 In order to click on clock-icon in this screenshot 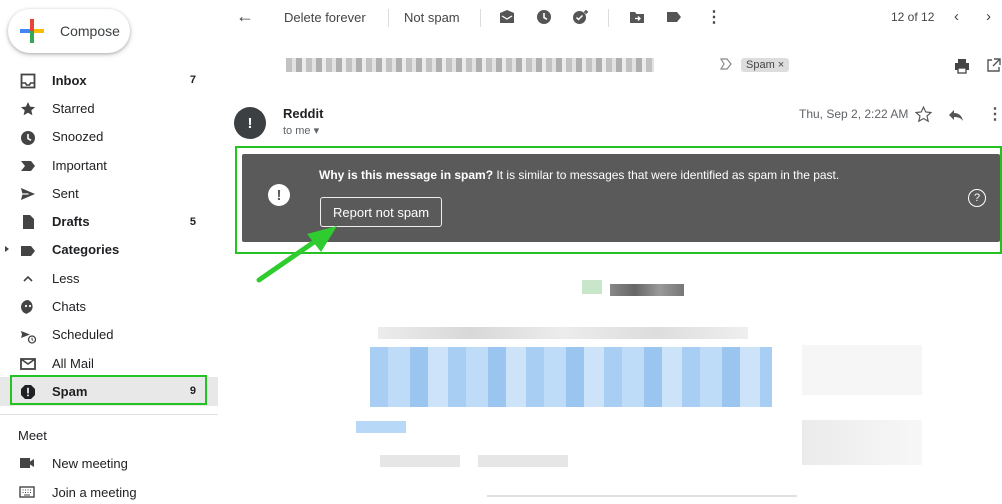, I will do `click(28, 138)`.